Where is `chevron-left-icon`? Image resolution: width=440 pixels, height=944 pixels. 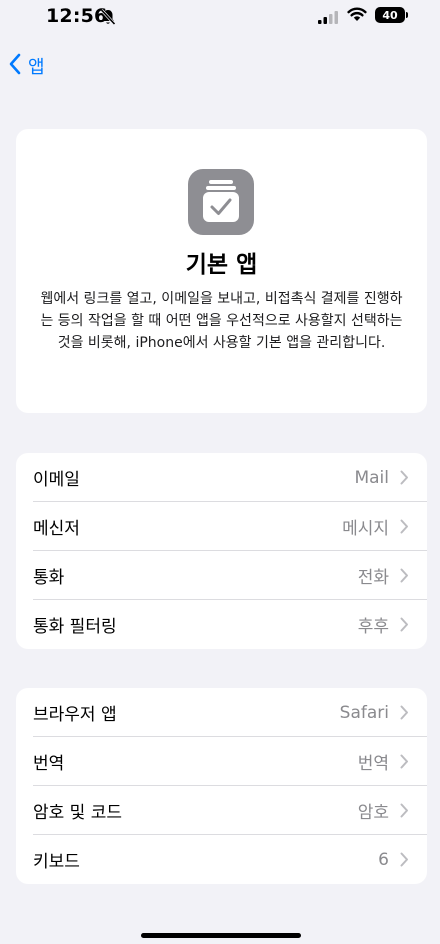
chevron-left-icon is located at coordinates (15, 66).